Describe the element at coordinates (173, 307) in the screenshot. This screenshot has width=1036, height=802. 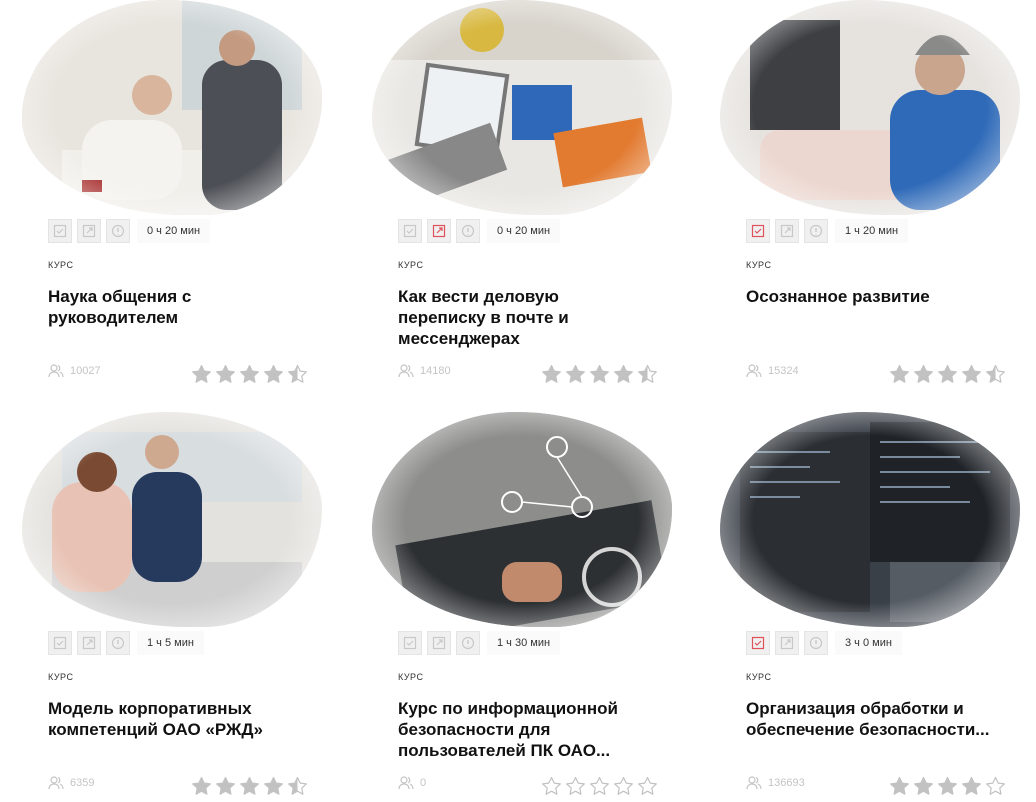
I see `course-title: Наука общения с руководителем` at that location.